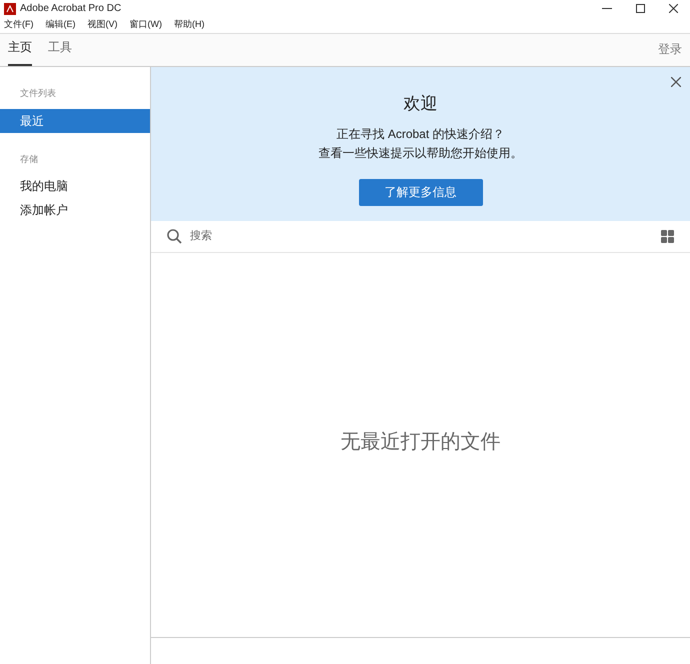 The height and width of the screenshot is (664, 690). What do you see at coordinates (20, 52) in the screenshot?
I see `tab: 主页` at bounding box center [20, 52].